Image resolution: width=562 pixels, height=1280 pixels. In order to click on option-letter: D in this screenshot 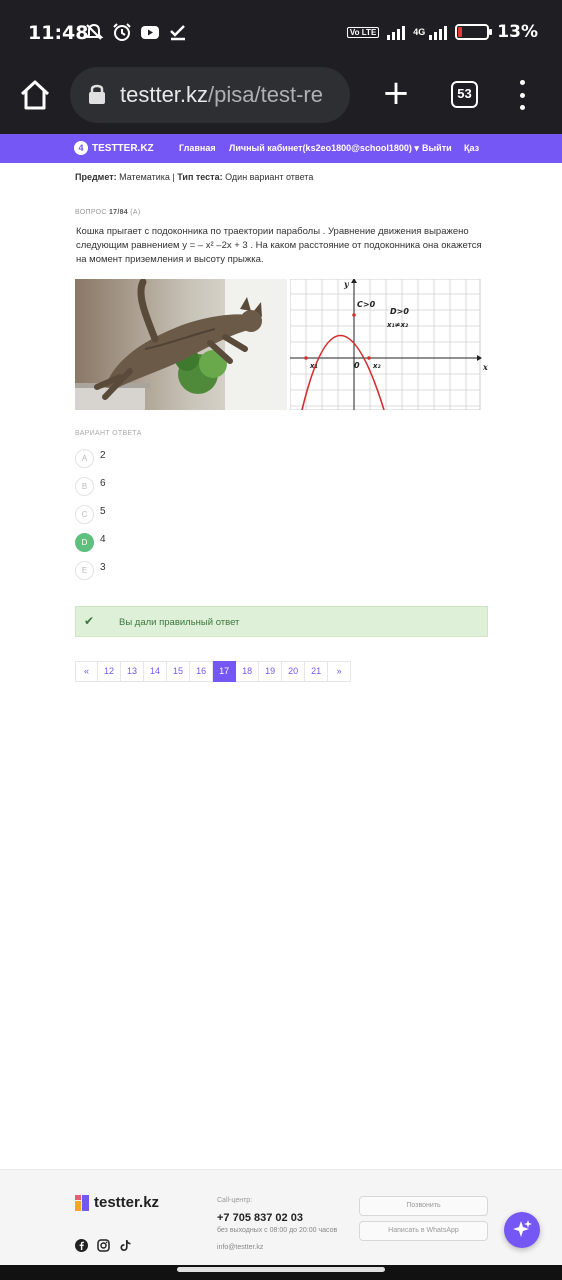, I will do `click(84, 542)`.